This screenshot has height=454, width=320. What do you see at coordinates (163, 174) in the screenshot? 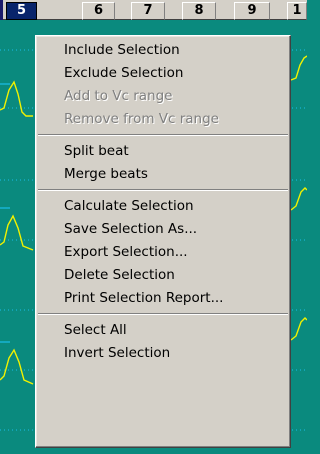
I see `menu-item-merge-beats: Merge beats` at bounding box center [163, 174].